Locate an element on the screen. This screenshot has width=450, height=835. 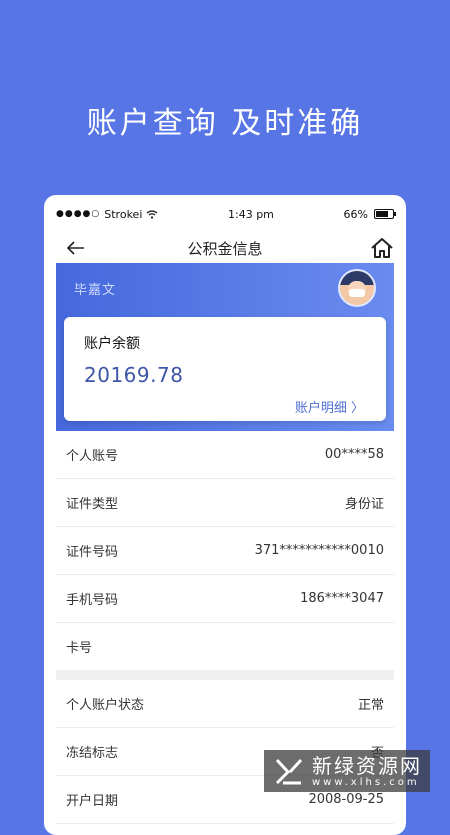
watermark-name: 新绿资源网 is located at coordinates (367, 765).